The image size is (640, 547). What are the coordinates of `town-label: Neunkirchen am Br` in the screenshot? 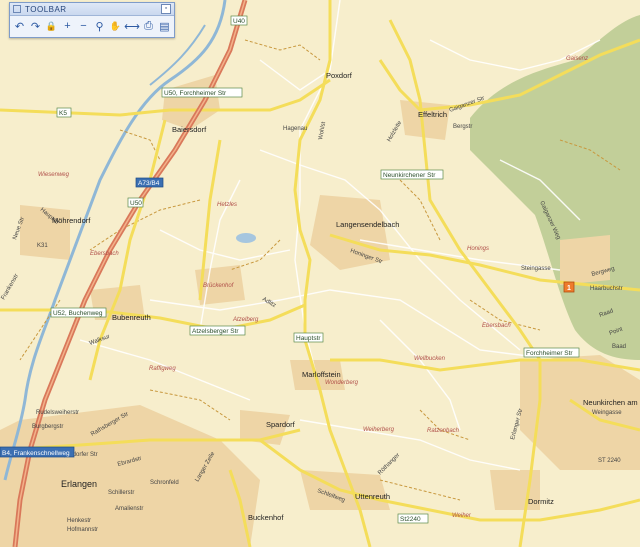 It's located at (611, 402).